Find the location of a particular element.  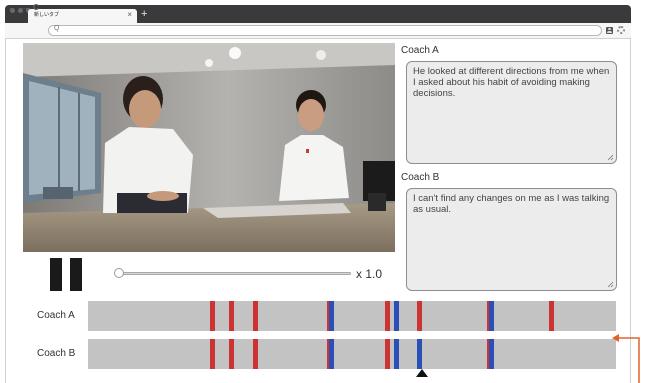

reload-icon: C is located at coordinates (36, 8).